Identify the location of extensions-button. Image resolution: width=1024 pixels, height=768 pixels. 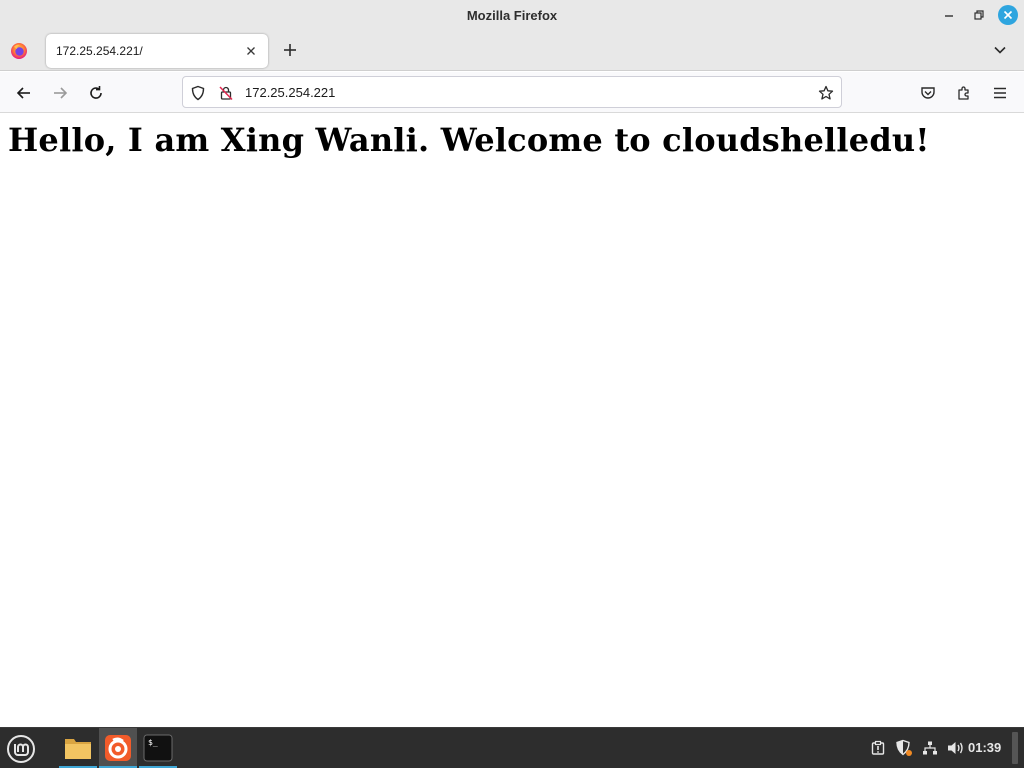
(964, 93).